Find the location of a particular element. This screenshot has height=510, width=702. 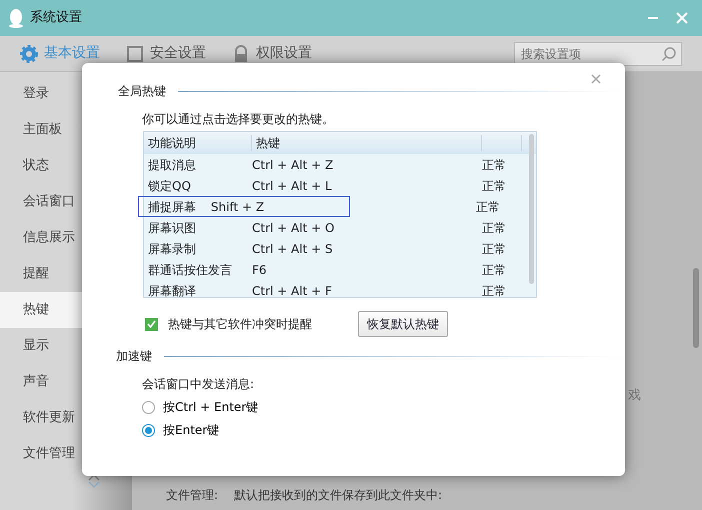

description-text: 你可以通过点击选择要更改的热键。 is located at coordinates (238, 119).